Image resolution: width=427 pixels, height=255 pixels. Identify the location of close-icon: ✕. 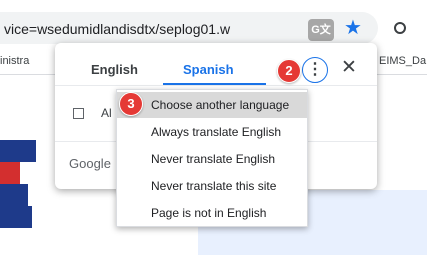
(349, 68).